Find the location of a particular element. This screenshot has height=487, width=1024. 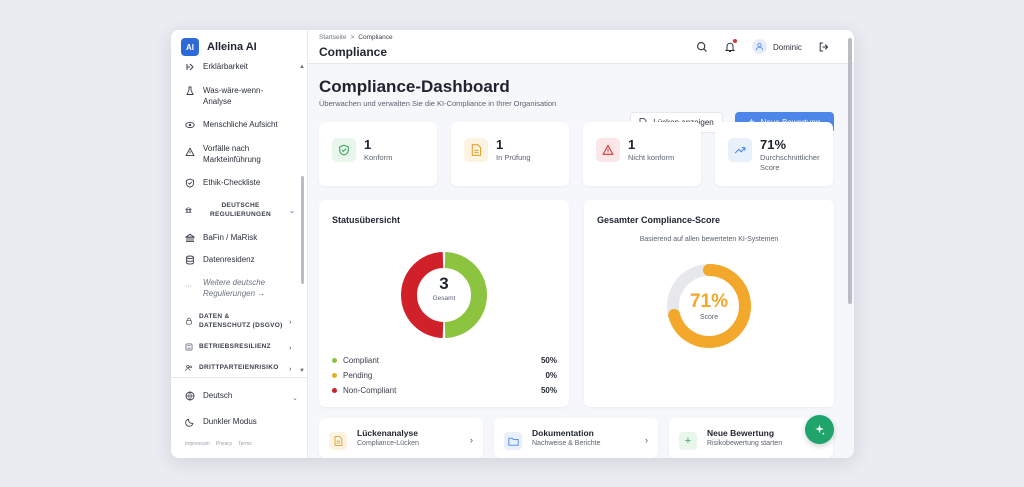

globe-icon is located at coordinates (190, 395).